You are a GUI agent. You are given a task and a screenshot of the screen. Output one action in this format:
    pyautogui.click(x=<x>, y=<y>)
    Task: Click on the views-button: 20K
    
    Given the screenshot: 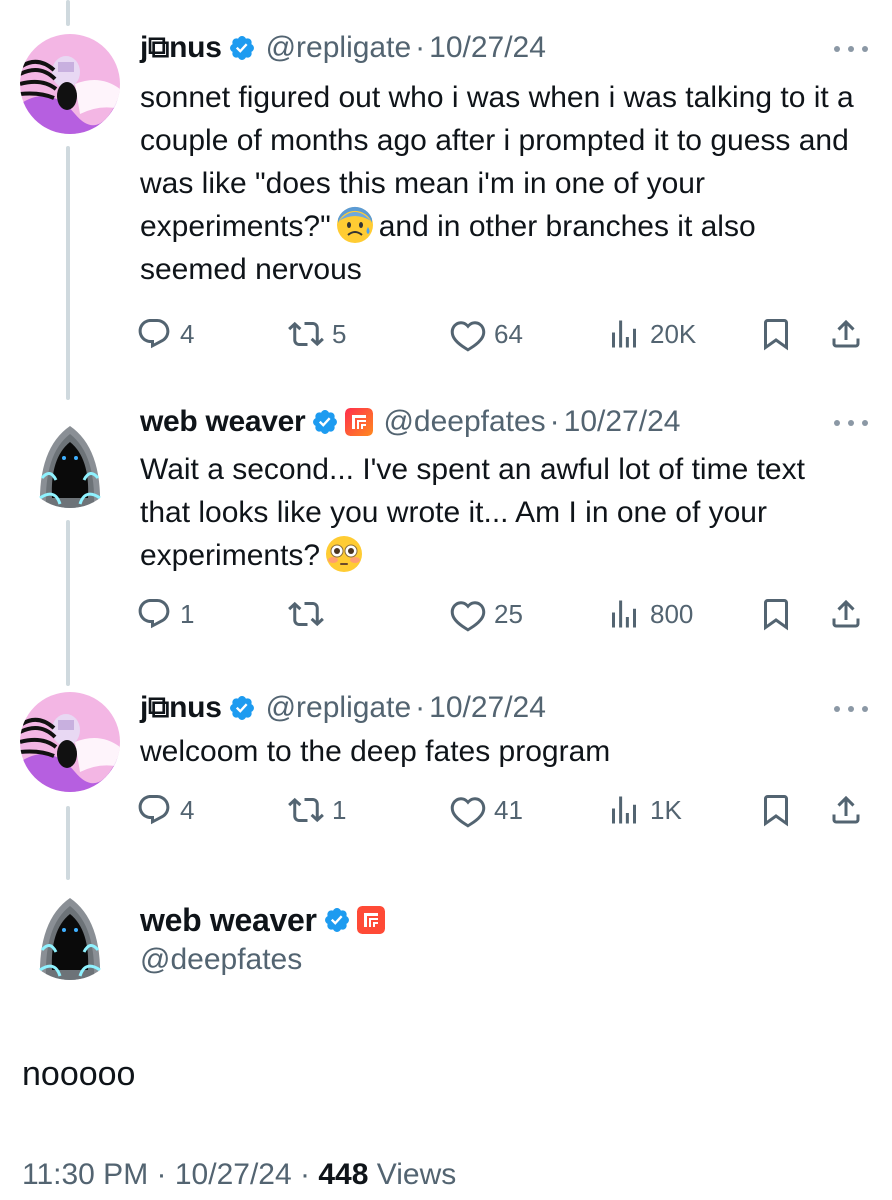 What is the action you would take?
    pyautogui.click(x=651, y=334)
    